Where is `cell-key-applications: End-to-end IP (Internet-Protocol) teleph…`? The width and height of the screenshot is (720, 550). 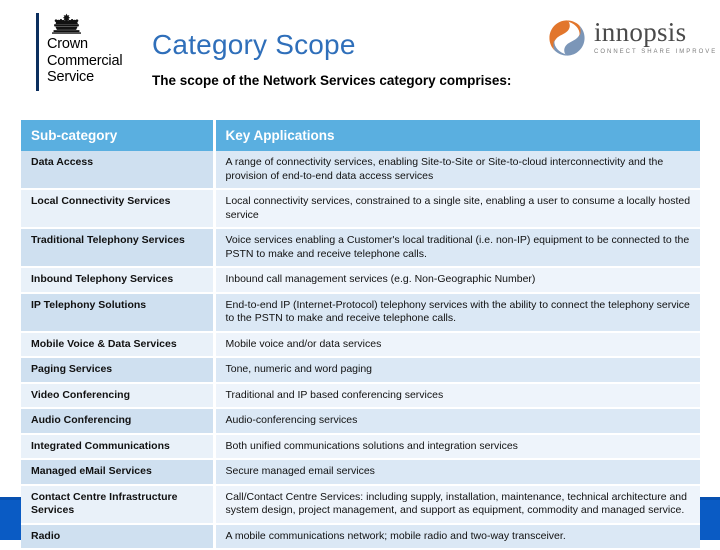 cell-key-applications: End-to-end IP (Internet-Protocol) teleph… is located at coordinates (457, 312).